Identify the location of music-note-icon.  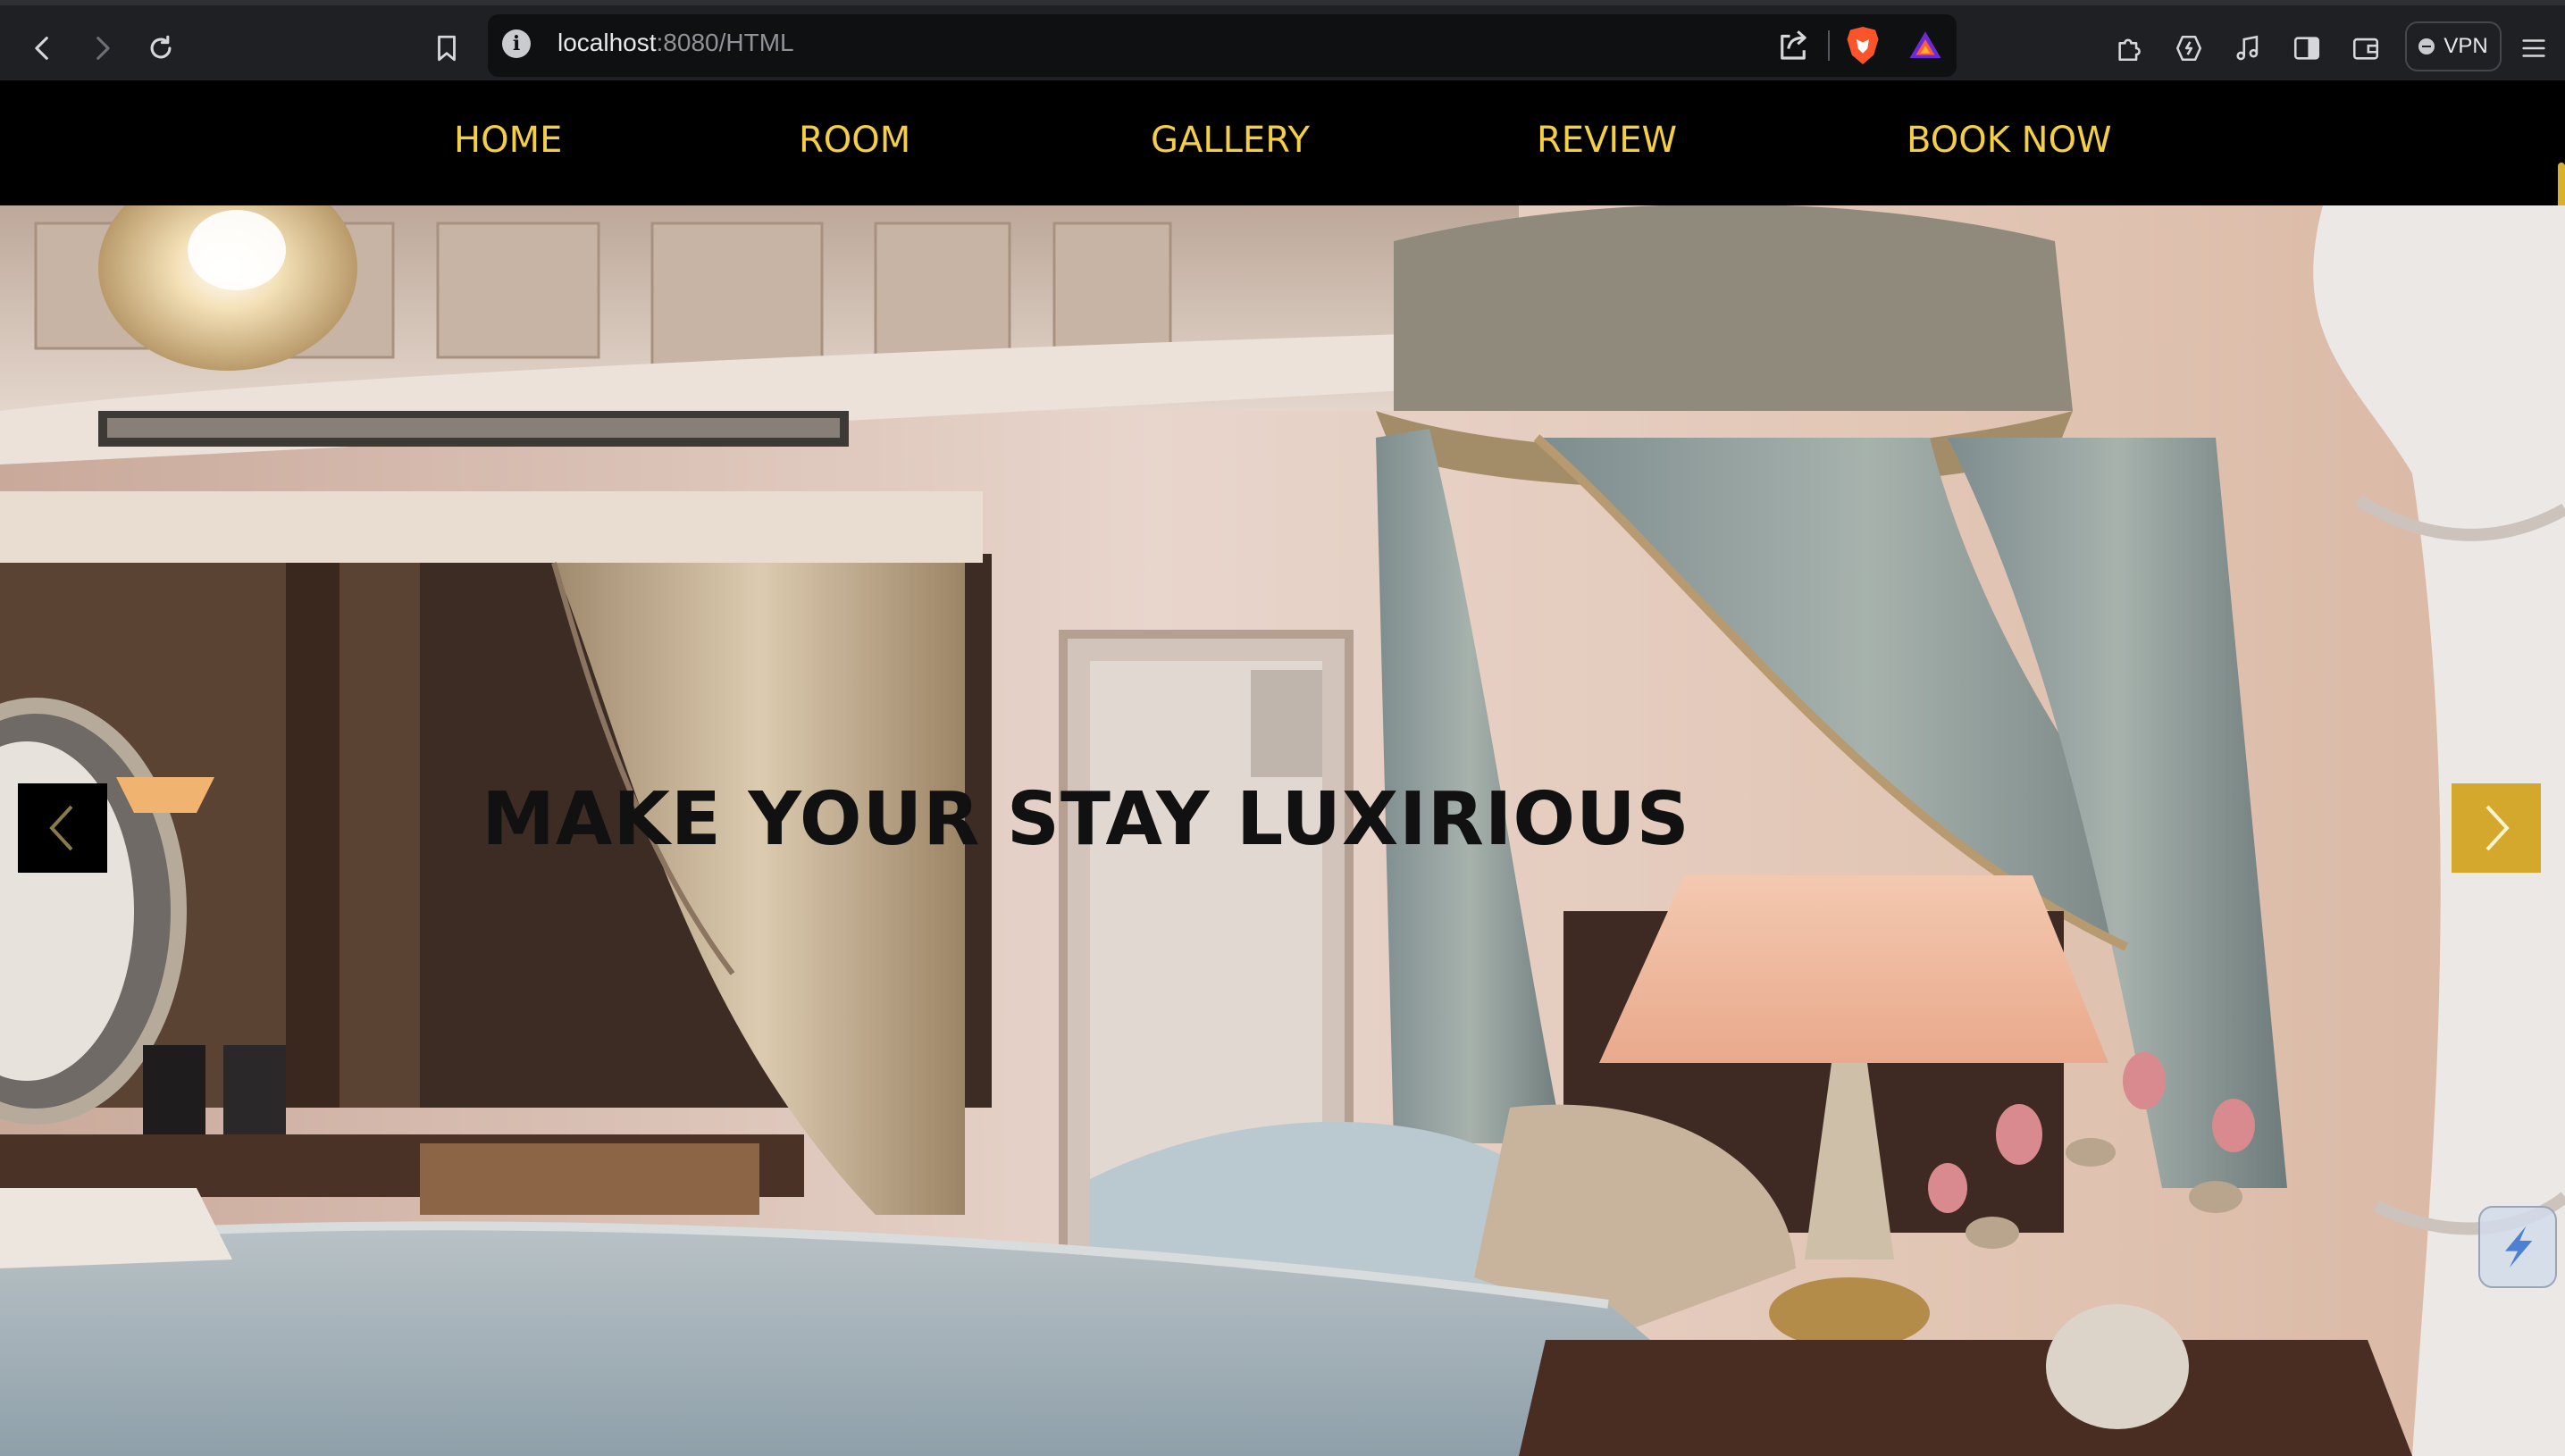
(2247, 48).